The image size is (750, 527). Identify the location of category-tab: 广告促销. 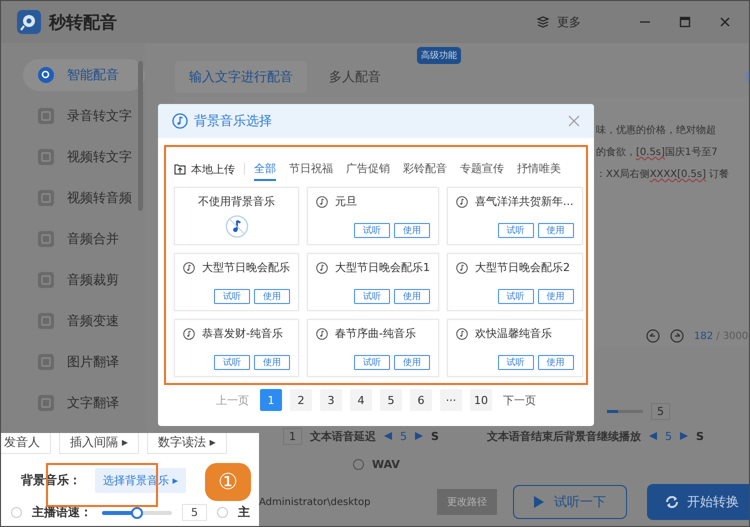
(368, 169).